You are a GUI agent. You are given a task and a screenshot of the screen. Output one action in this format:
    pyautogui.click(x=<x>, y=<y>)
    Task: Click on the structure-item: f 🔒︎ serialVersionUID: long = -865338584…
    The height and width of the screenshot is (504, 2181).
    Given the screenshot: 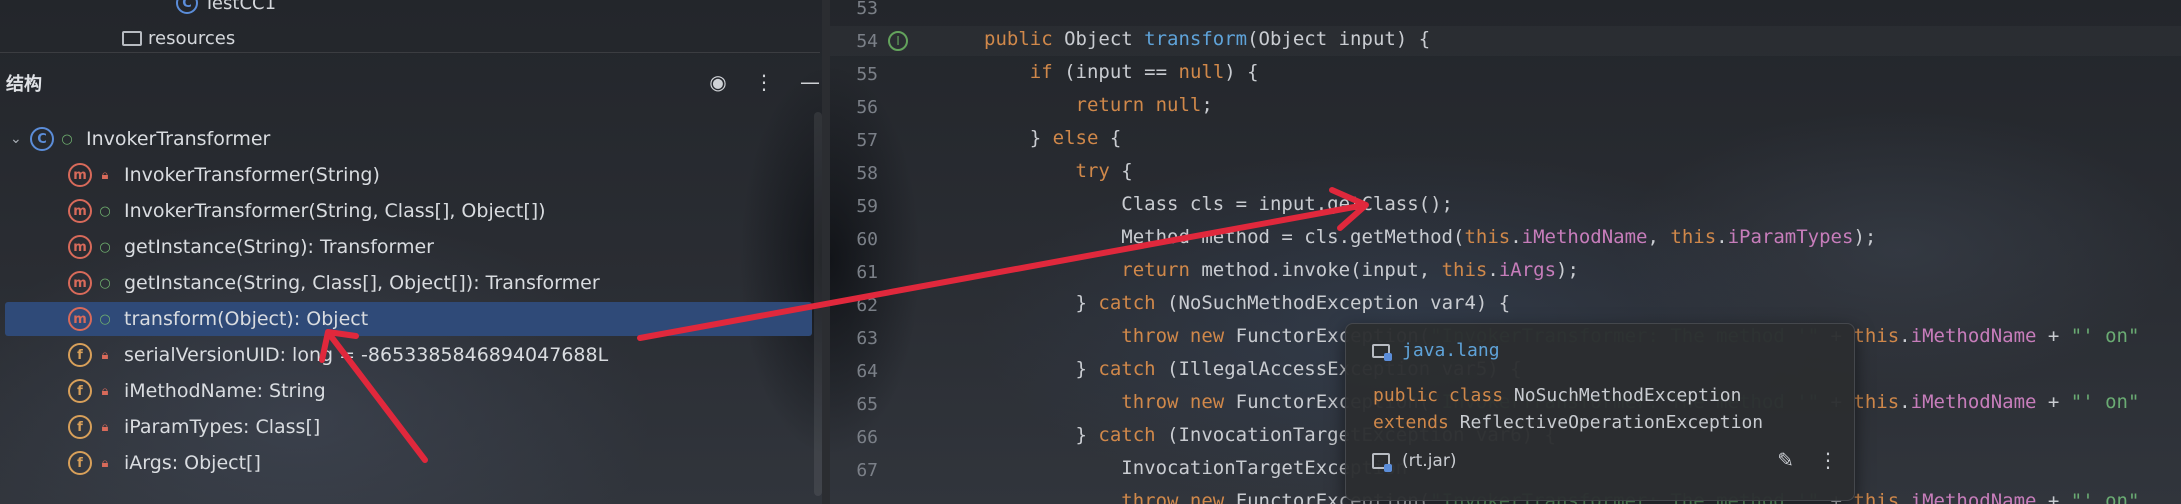 What is the action you would take?
    pyautogui.click(x=406, y=355)
    